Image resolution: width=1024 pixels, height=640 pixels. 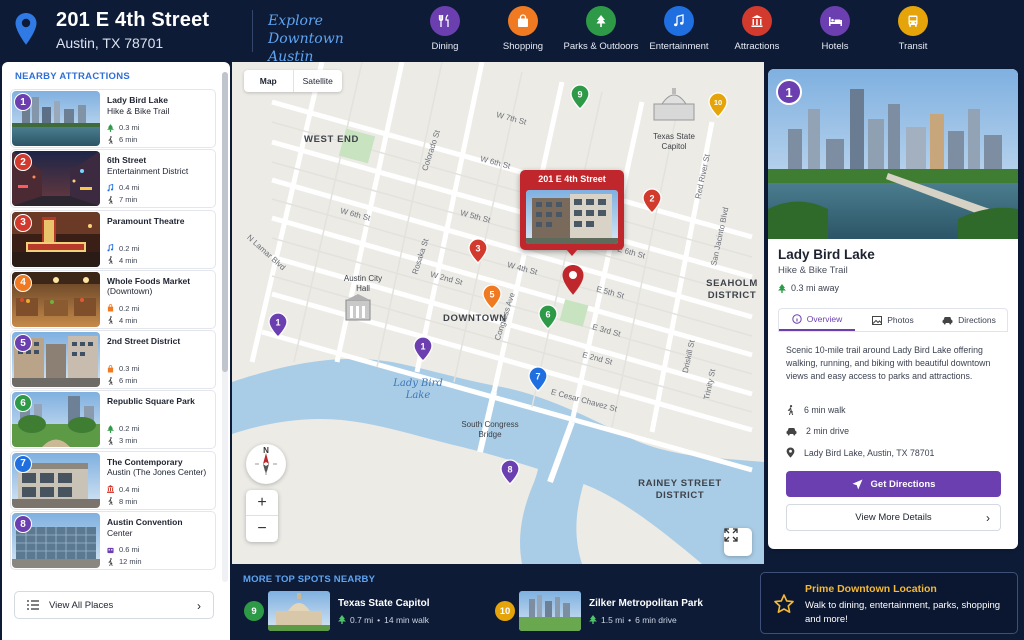 What do you see at coordinates (679, 21) in the screenshot?
I see `music-note-icon` at bounding box center [679, 21].